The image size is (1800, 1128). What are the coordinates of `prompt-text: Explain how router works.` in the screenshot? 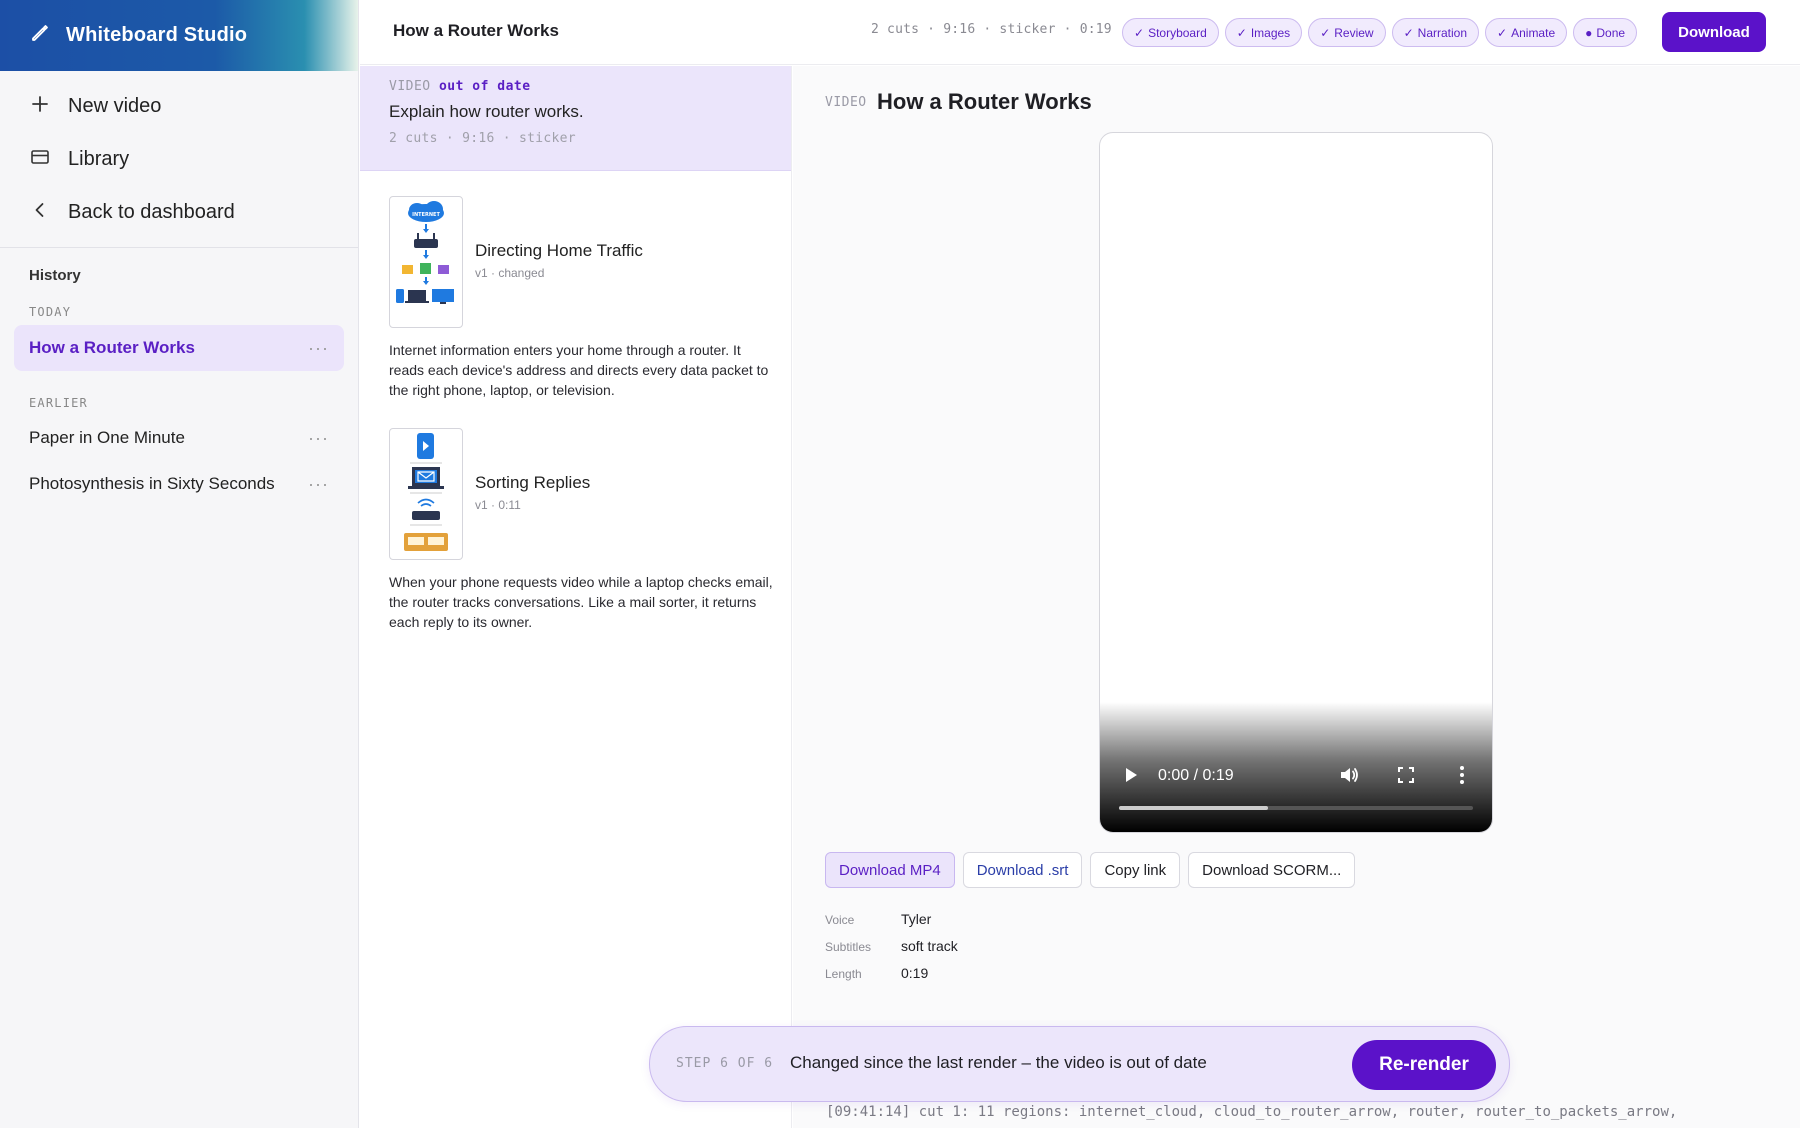 It's located at (486, 111).